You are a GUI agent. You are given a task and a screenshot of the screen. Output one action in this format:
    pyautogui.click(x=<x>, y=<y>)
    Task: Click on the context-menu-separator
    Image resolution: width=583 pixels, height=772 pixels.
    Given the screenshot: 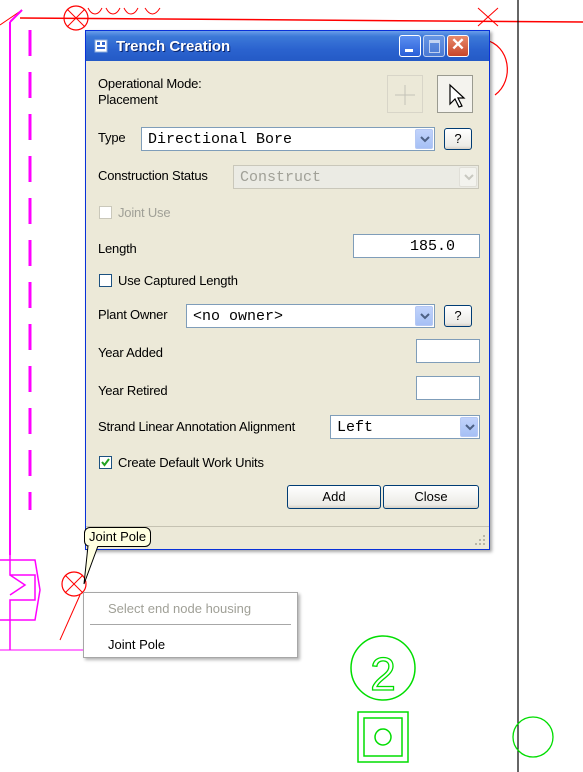 What is the action you would take?
    pyautogui.click(x=190, y=624)
    